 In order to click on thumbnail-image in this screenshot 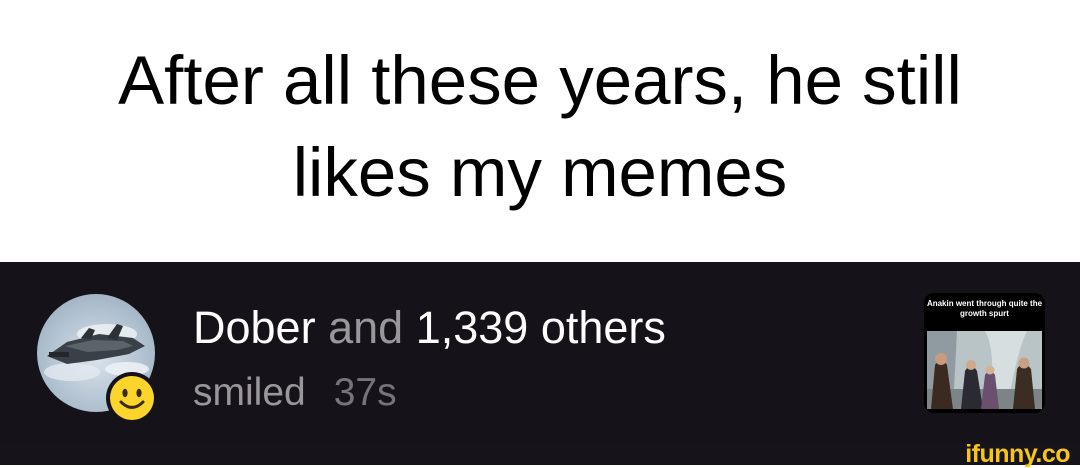, I will do `click(984, 370)`.